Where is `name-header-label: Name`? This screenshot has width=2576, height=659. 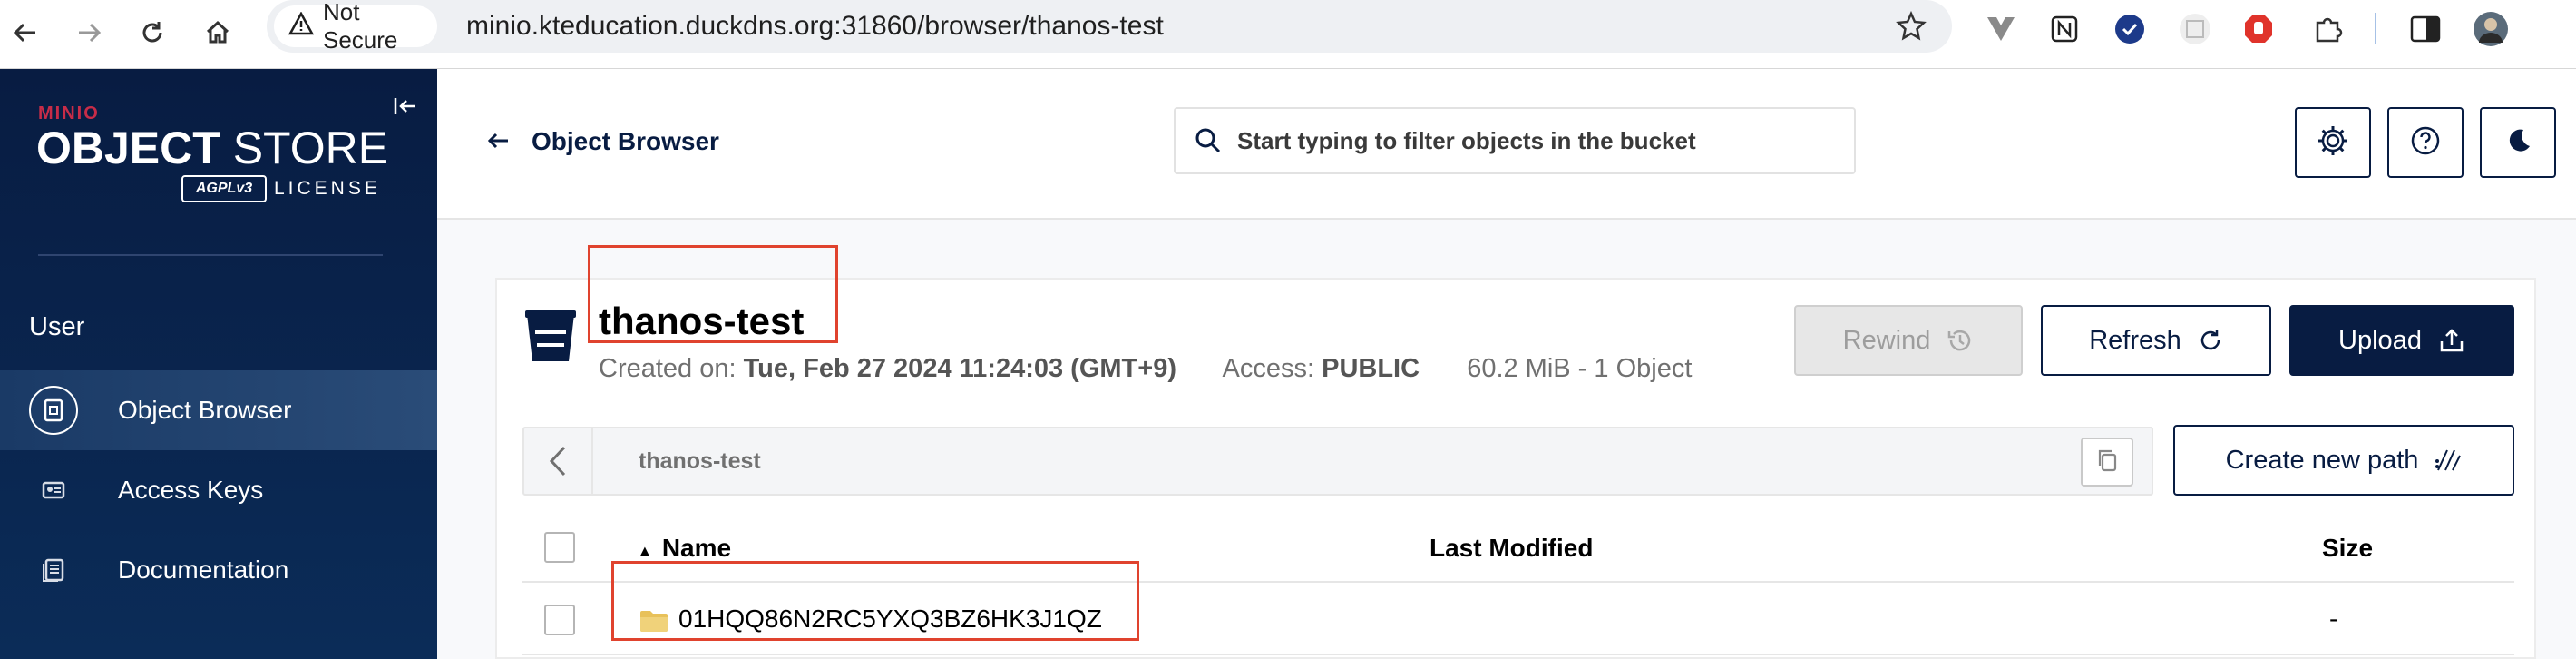 name-header-label: Name is located at coordinates (696, 548).